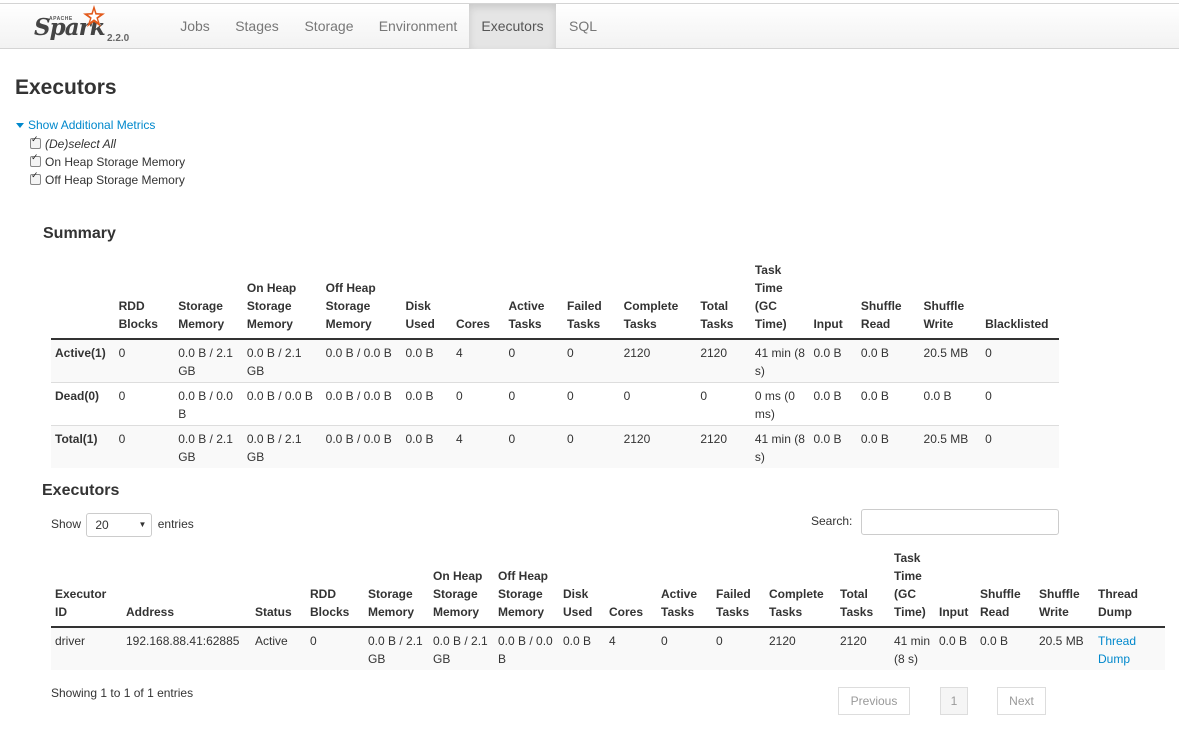 This screenshot has height=751, width=1179. What do you see at coordinates (738, 588) in the screenshot?
I see `executors-header-failed-tasks: Failed Tasks` at bounding box center [738, 588].